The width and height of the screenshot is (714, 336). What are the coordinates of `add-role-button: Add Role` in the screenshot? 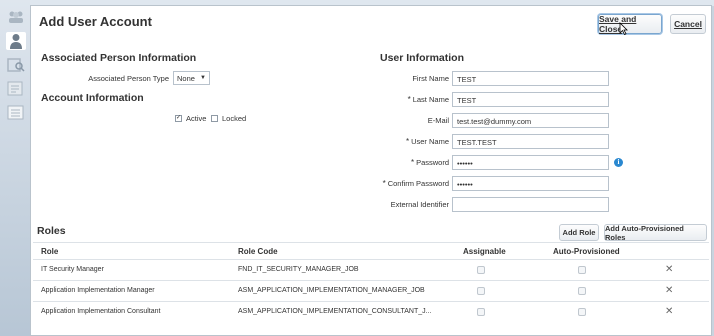 It's located at (579, 232).